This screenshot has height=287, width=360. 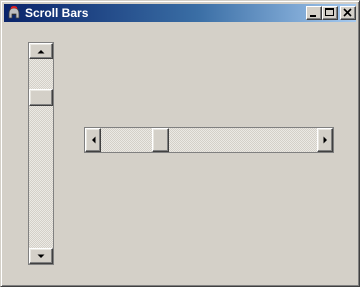 I want to click on horizontal-scroll-right-button, so click(x=325, y=140).